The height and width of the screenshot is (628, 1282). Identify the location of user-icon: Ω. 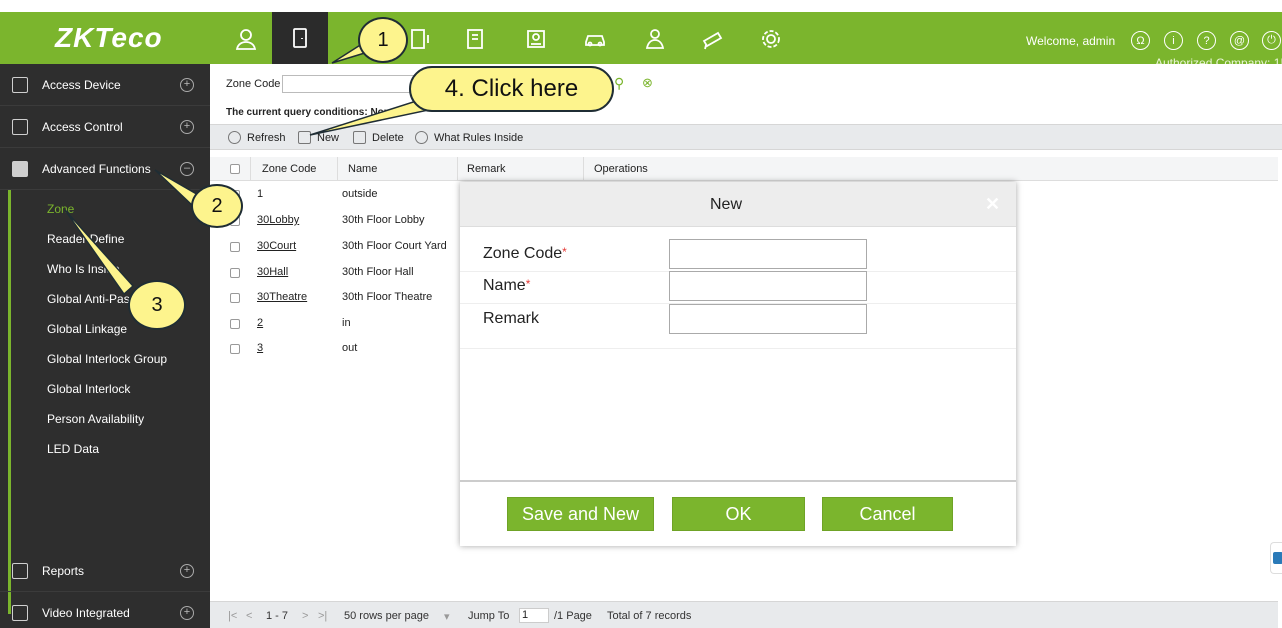
(1140, 40).